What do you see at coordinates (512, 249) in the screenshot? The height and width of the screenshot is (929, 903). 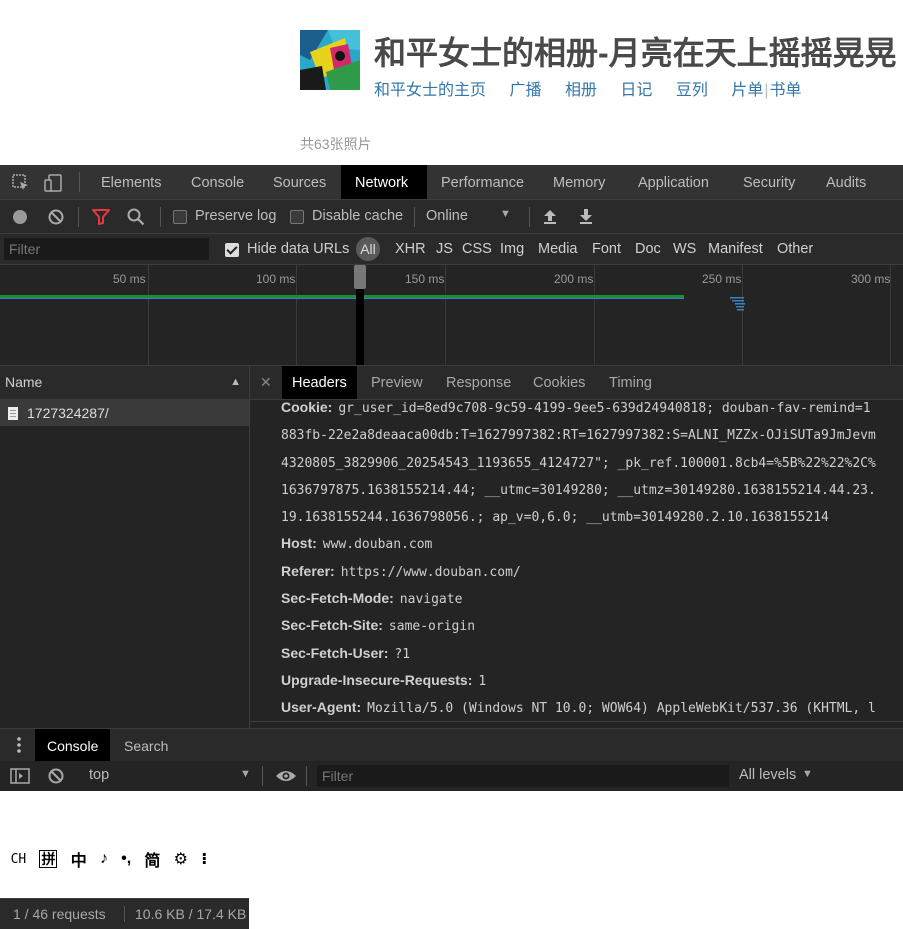 I see `filter-type-img: Img` at bounding box center [512, 249].